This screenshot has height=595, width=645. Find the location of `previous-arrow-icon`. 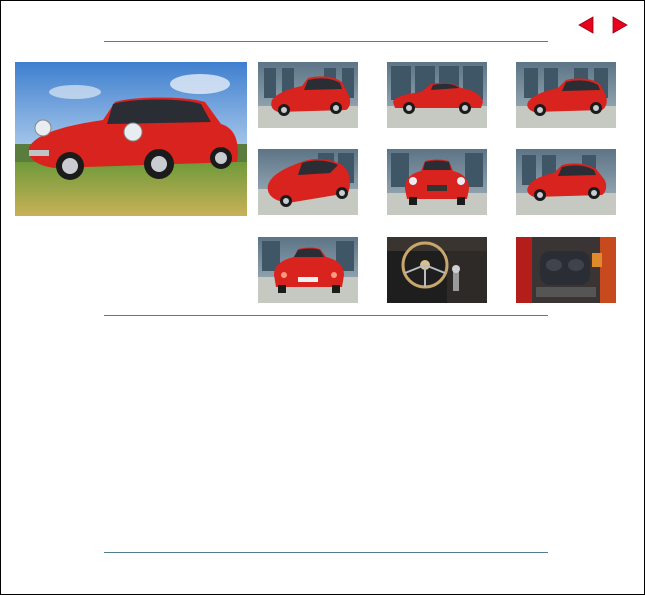

previous-arrow-icon is located at coordinates (586, 25).